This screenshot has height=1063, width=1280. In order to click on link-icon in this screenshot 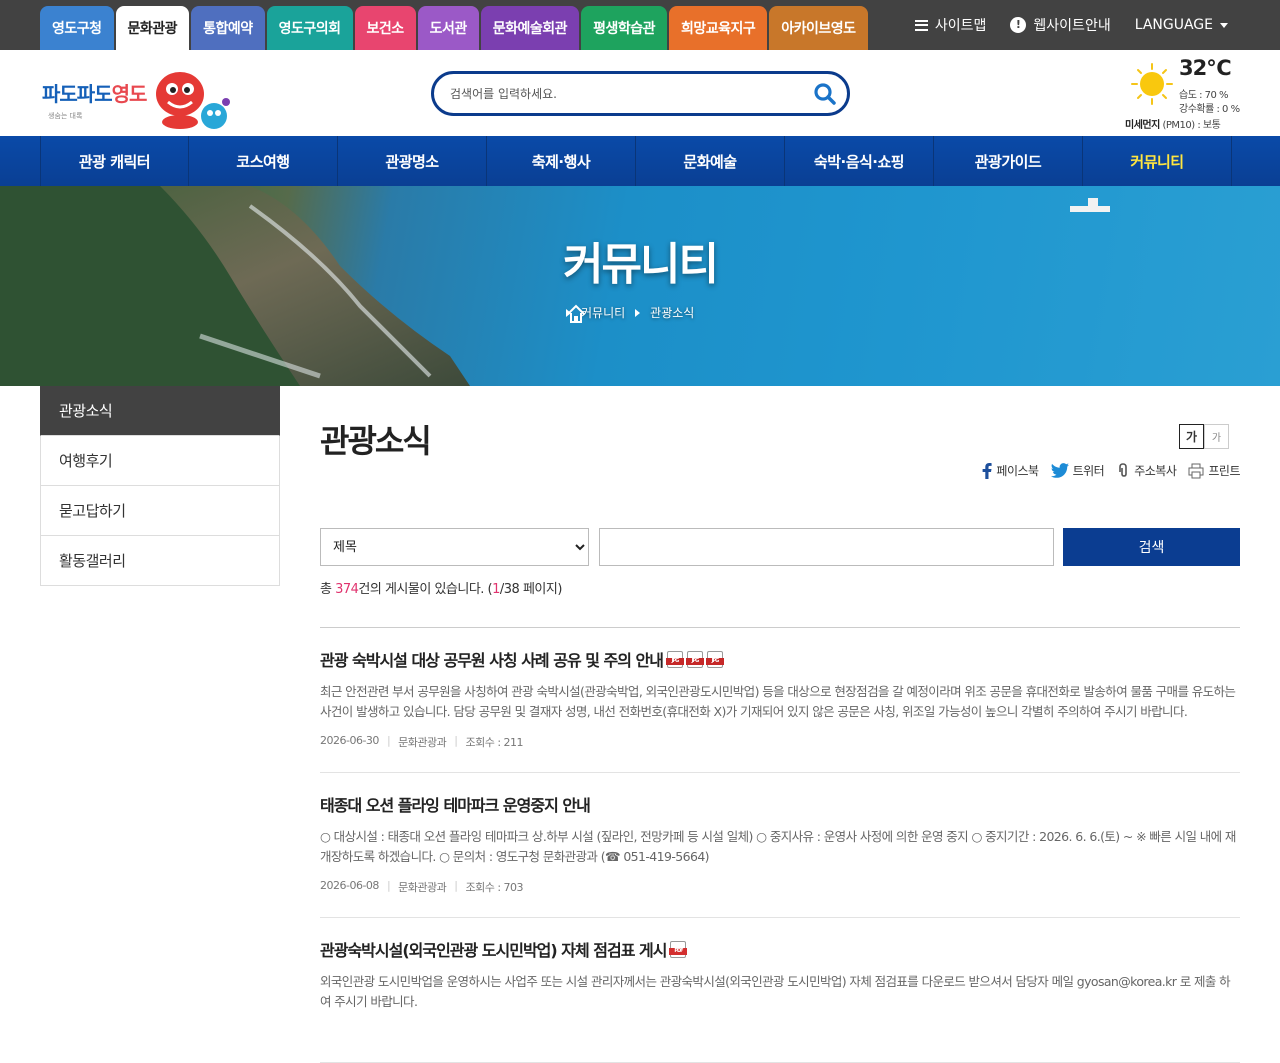, I will do `click(1123, 469)`.